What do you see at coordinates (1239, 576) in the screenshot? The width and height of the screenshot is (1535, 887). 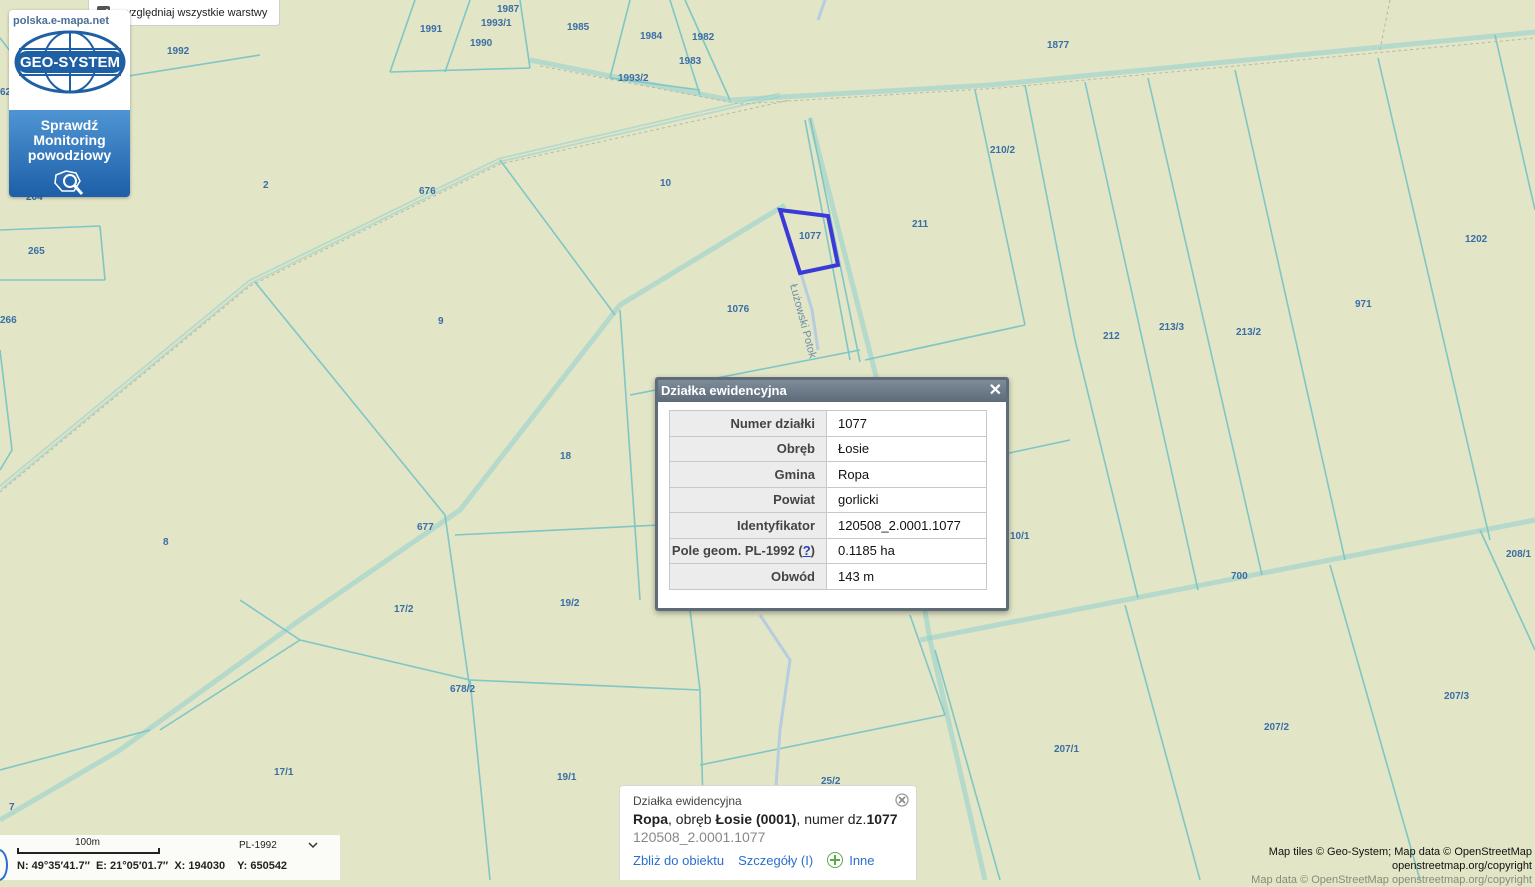 I see `parcel-label: 700` at bounding box center [1239, 576].